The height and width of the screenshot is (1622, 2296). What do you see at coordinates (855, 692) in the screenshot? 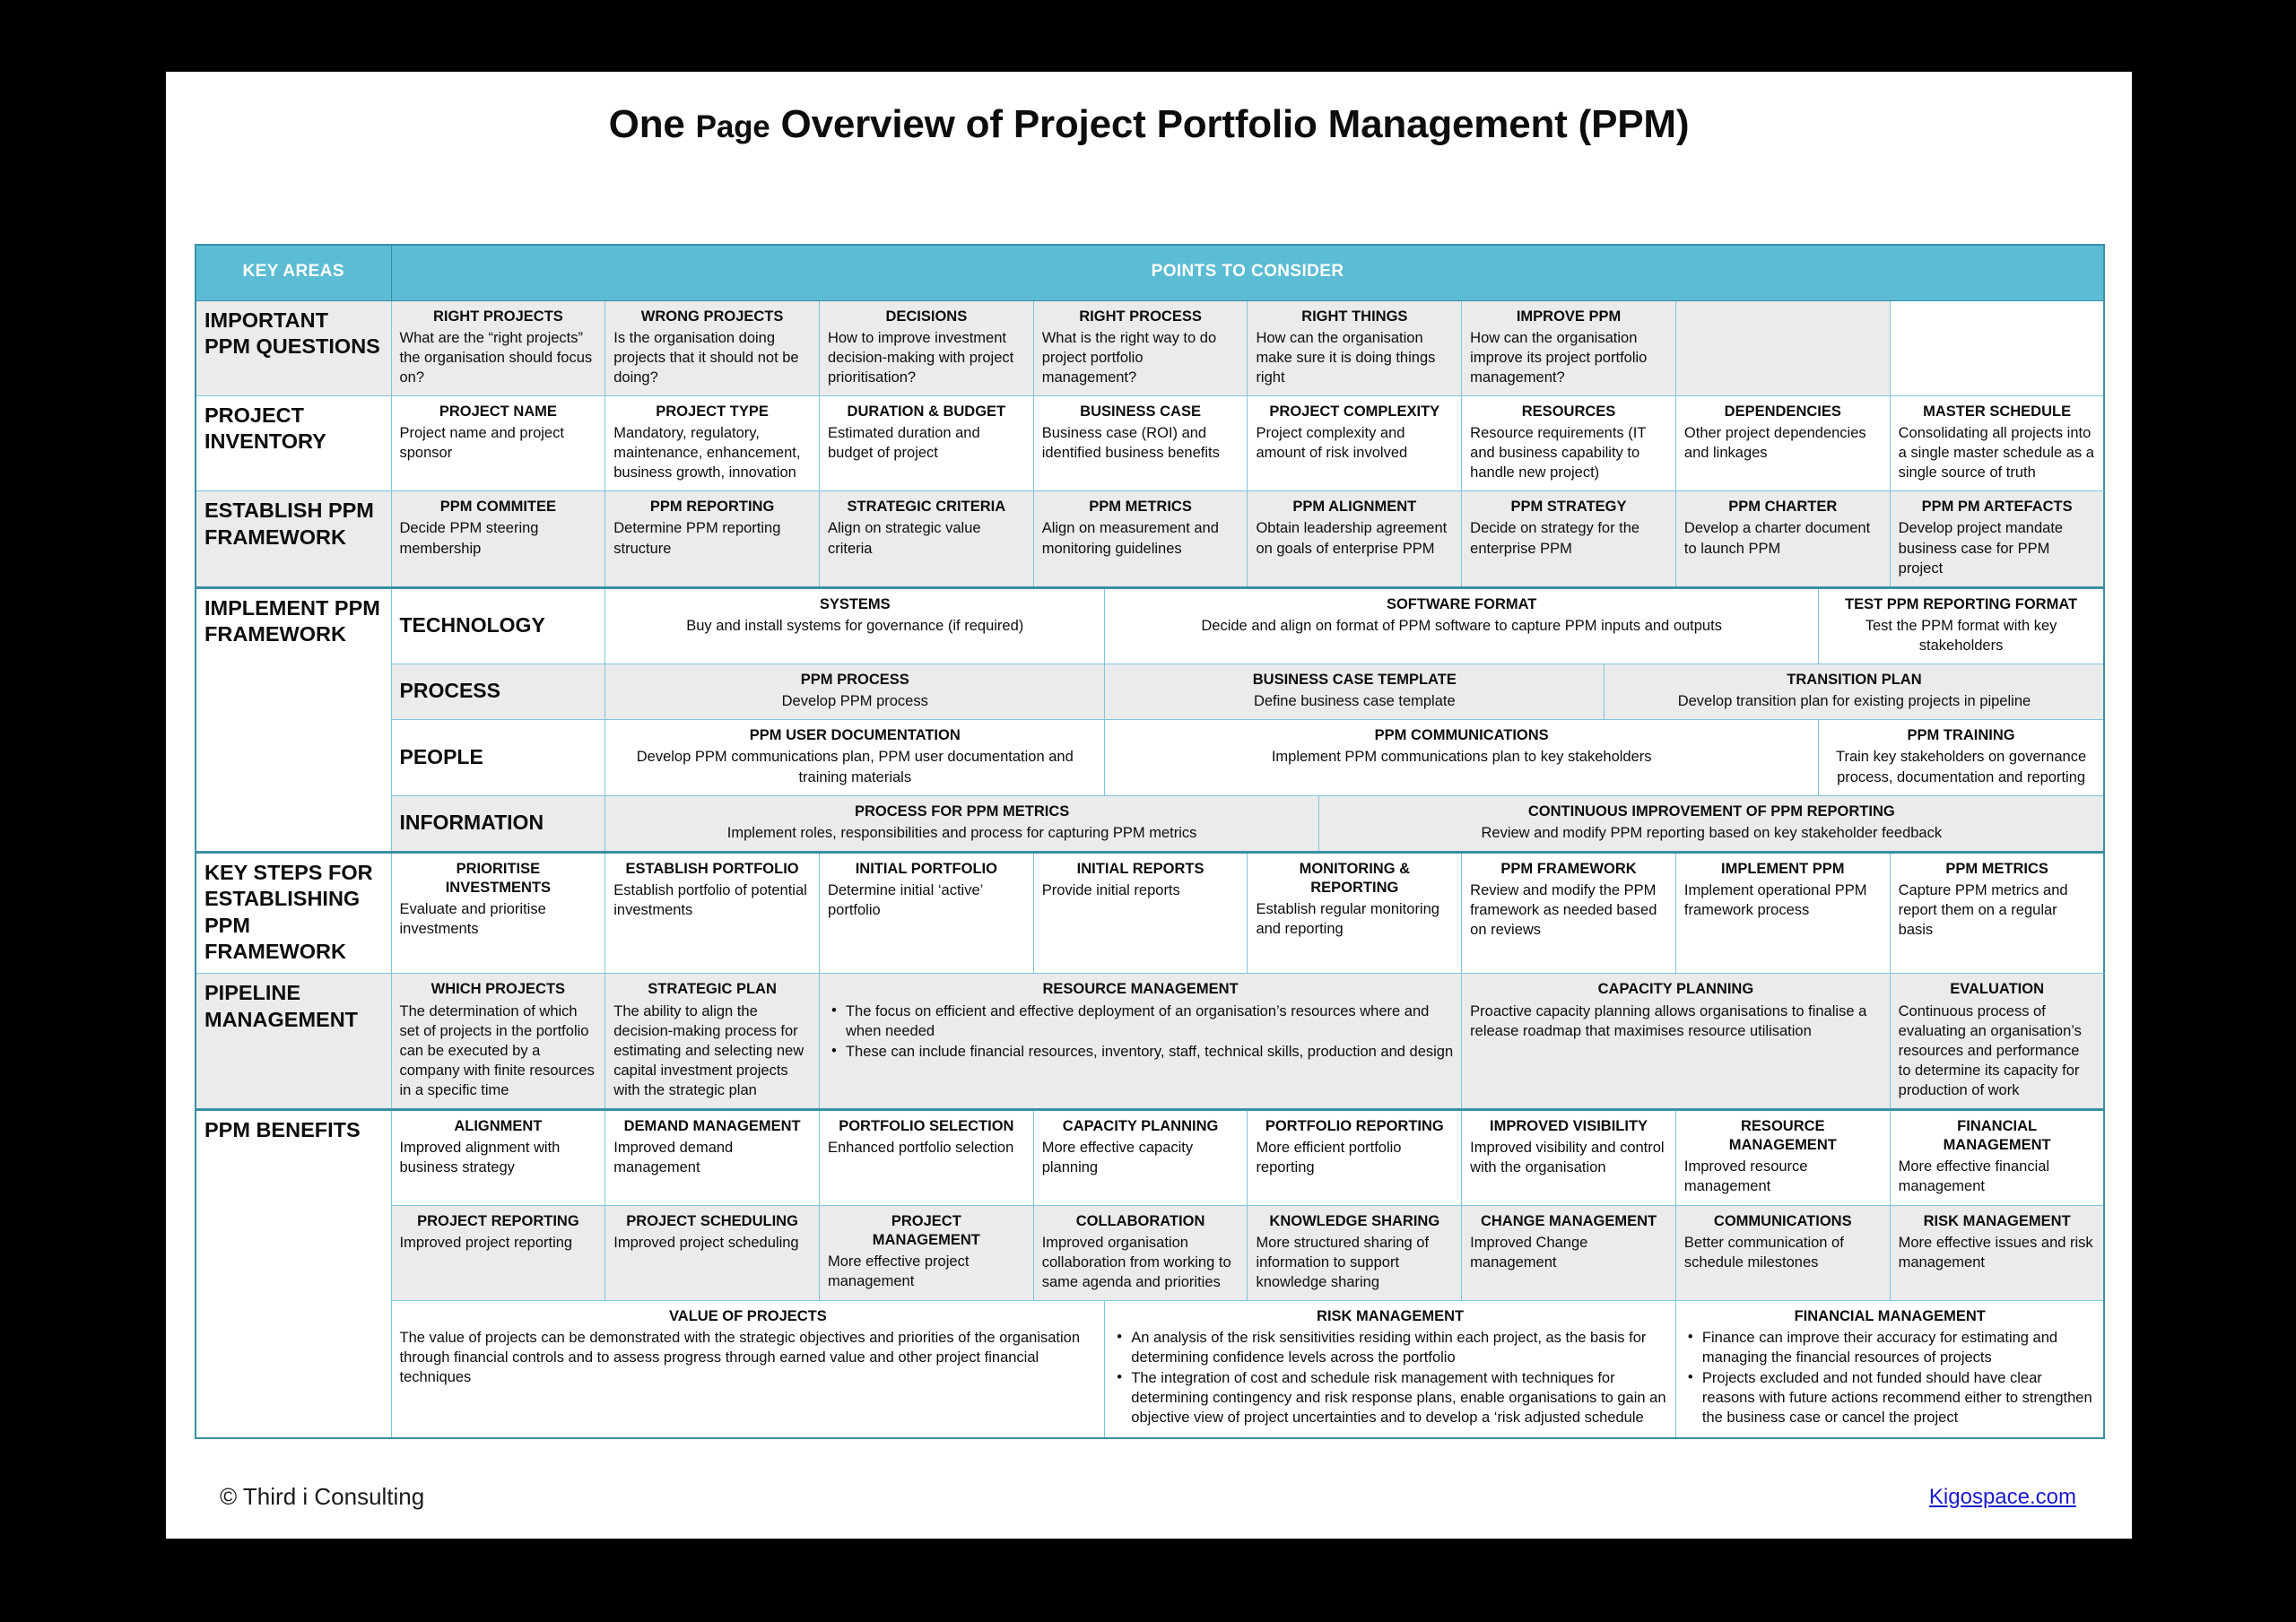
I see `content-cell: PPM PROCESS Develop PPM process` at bounding box center [855, 692].